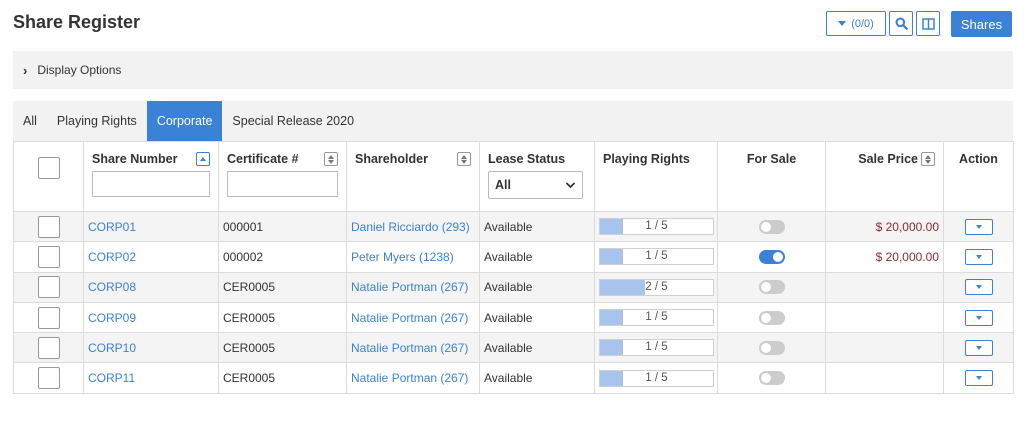 This screenshot has width=1024, height=440. I want to click on share-number-cell: CORP08, so click(151, 287).